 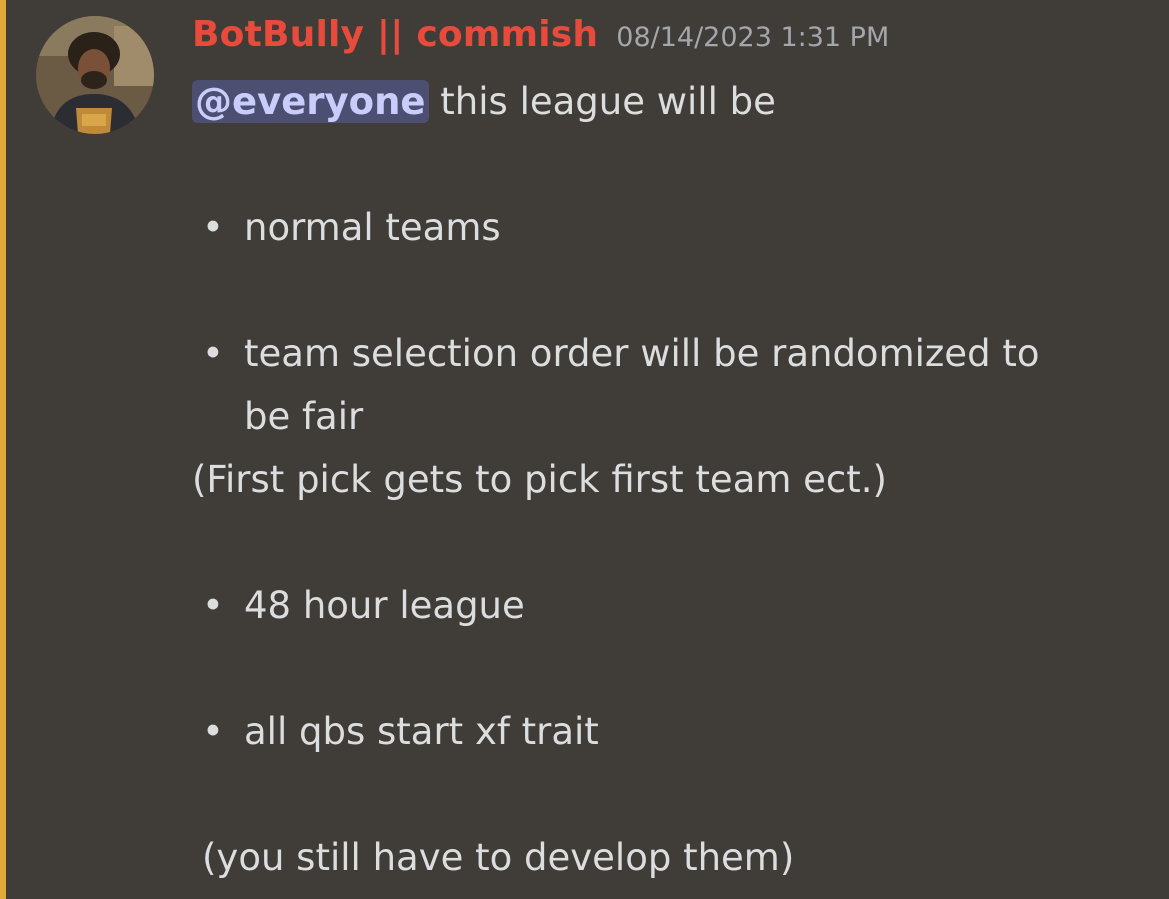 What do you see at coordinates (3, 449) in the screenshot?
I see `mention-highlight-bar` at bounding box center [3, 449].